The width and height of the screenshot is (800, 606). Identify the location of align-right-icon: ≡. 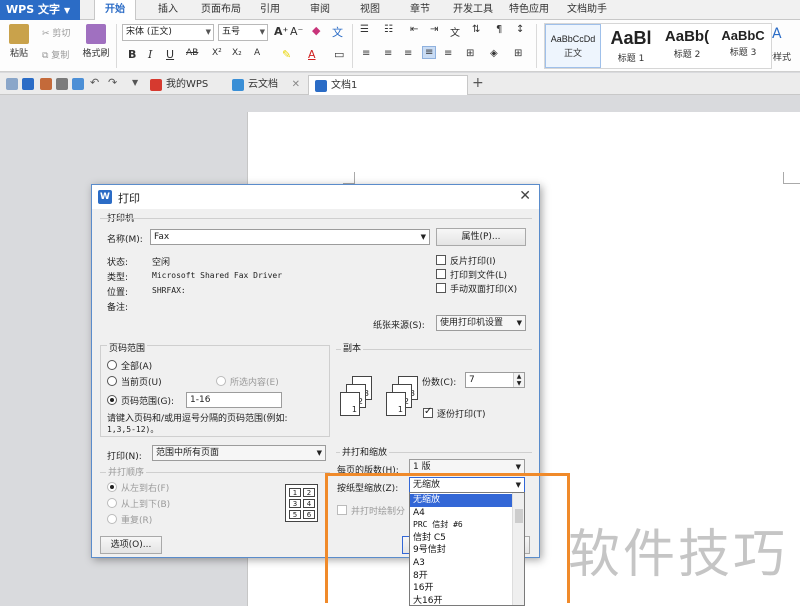
(408, 53).